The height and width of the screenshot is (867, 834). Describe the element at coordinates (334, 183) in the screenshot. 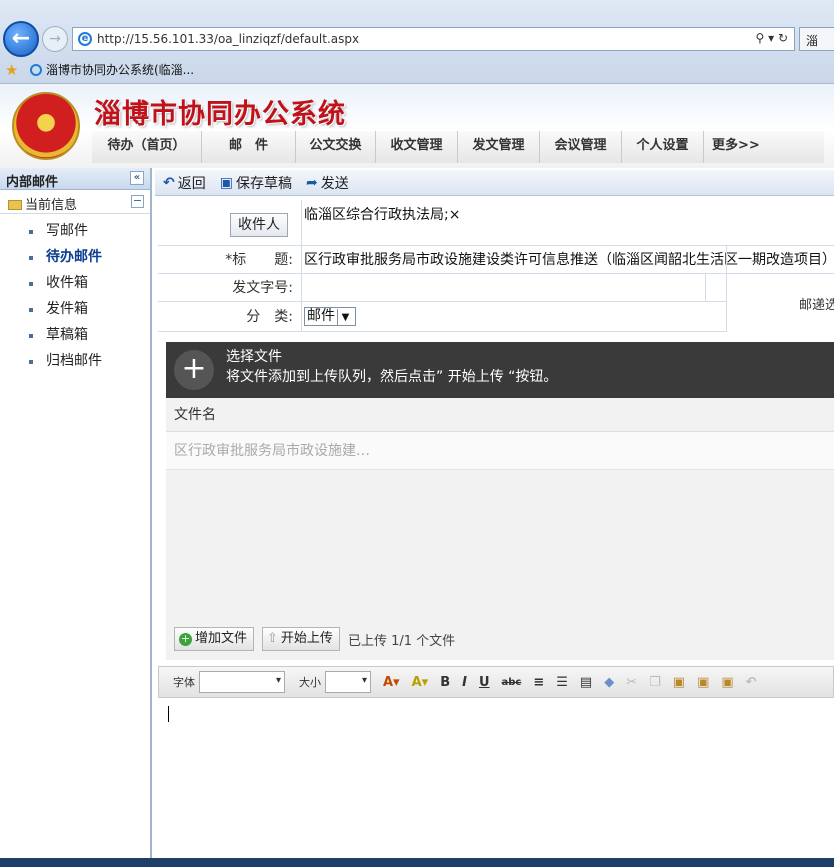

I see `send-label: 发送` at that location.